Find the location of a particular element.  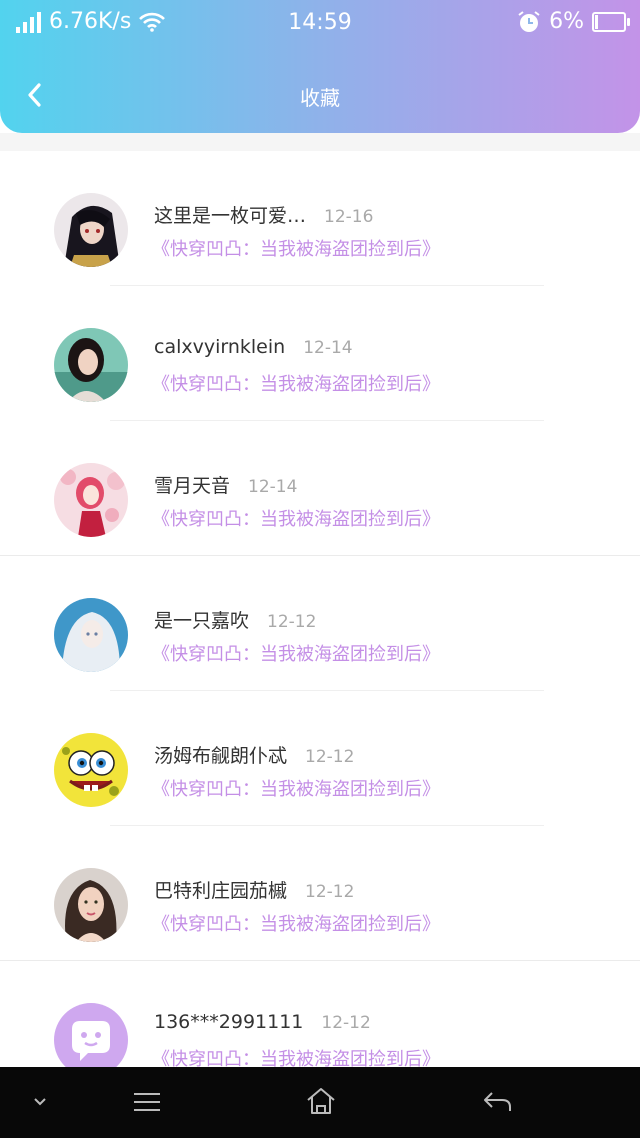

list-item: 巴特利庄园茄槭 12-12 《快穿凹凸：当我被海盗团捡到后》 is located at coordinates (320, 893).